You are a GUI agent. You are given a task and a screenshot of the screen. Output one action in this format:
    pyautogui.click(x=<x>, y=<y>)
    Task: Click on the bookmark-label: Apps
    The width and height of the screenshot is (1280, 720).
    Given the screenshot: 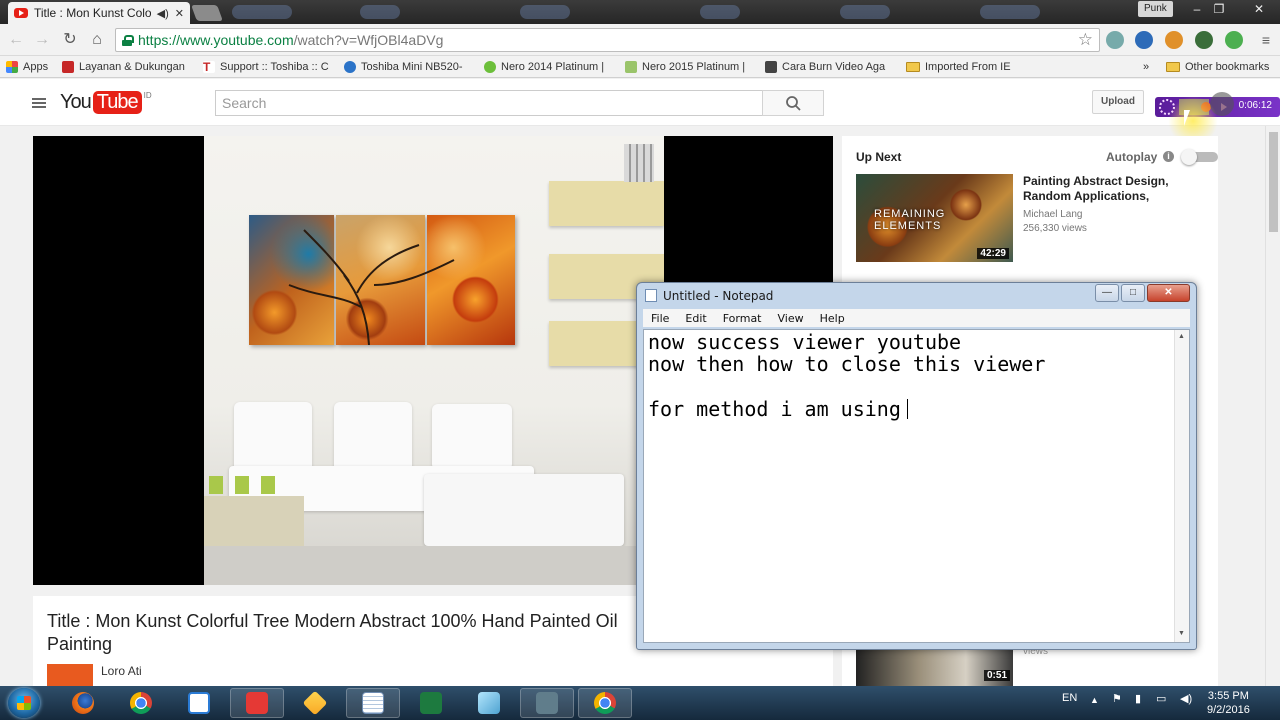 What is the action you would take?
    pyautogui.click(x=36, y=67)
    